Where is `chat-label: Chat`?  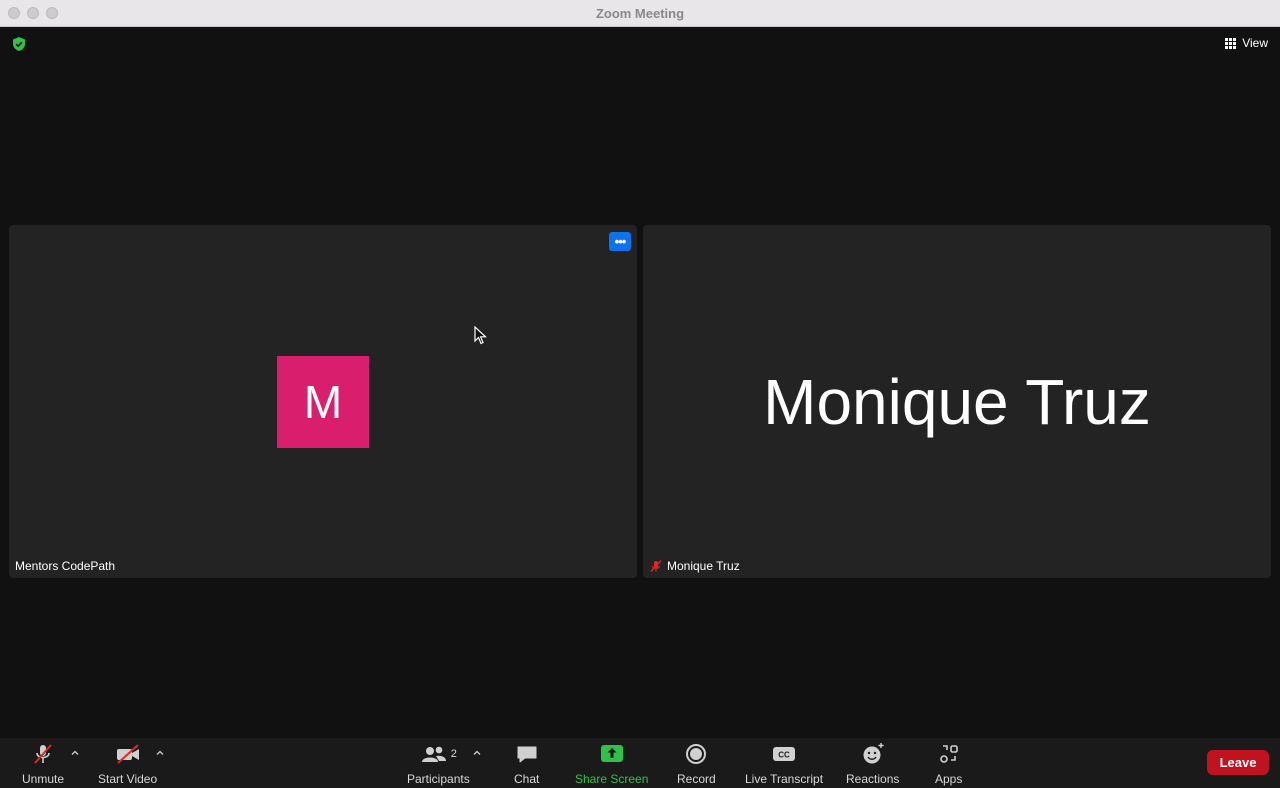 chat-label: Chat is located at coordinates (527, 779).